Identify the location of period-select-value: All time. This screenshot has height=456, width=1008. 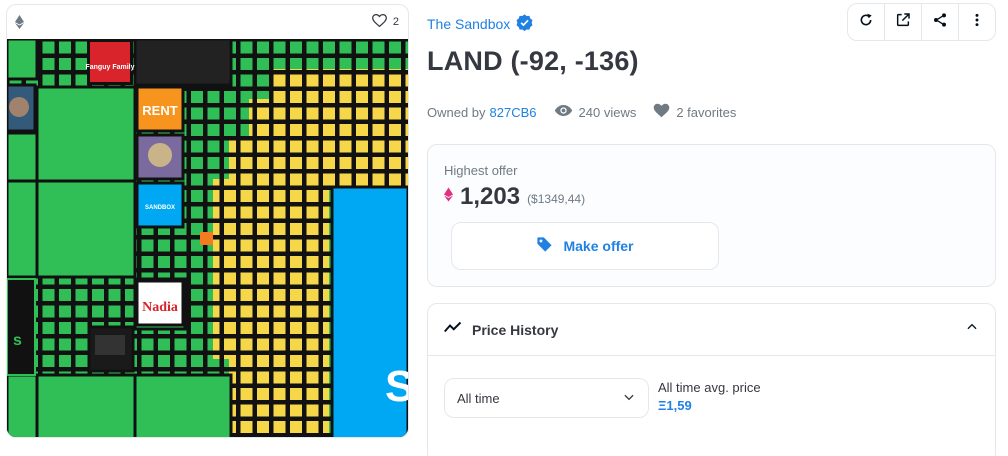
(478, 398).